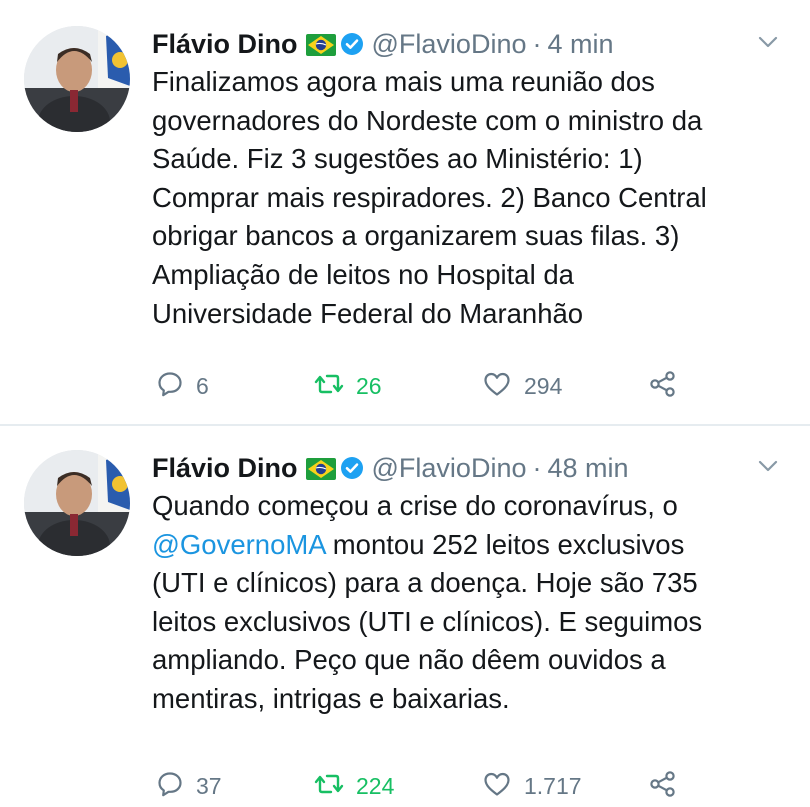  Describe the element at coordinates (368, 313) in the screenshot. I see `tweet-text-line: Universidade Federal do Maranhão` at that location.